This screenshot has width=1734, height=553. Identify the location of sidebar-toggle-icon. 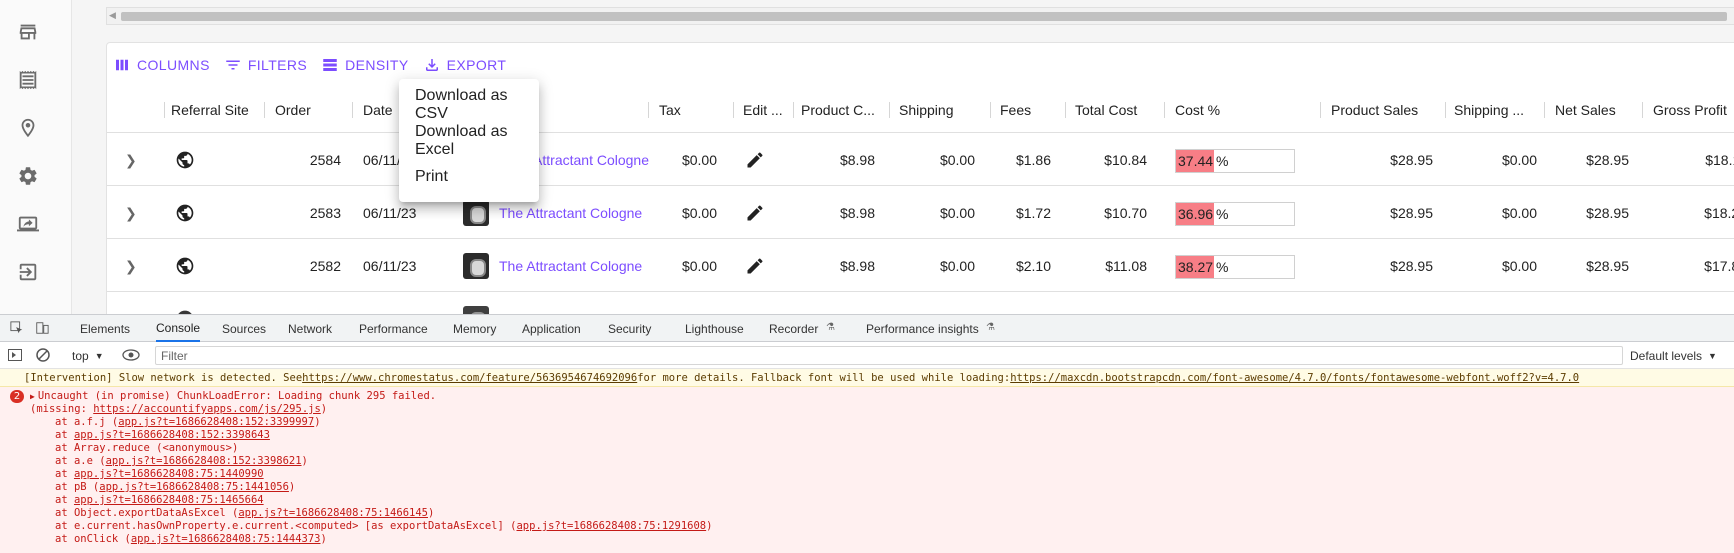
(15, 355).